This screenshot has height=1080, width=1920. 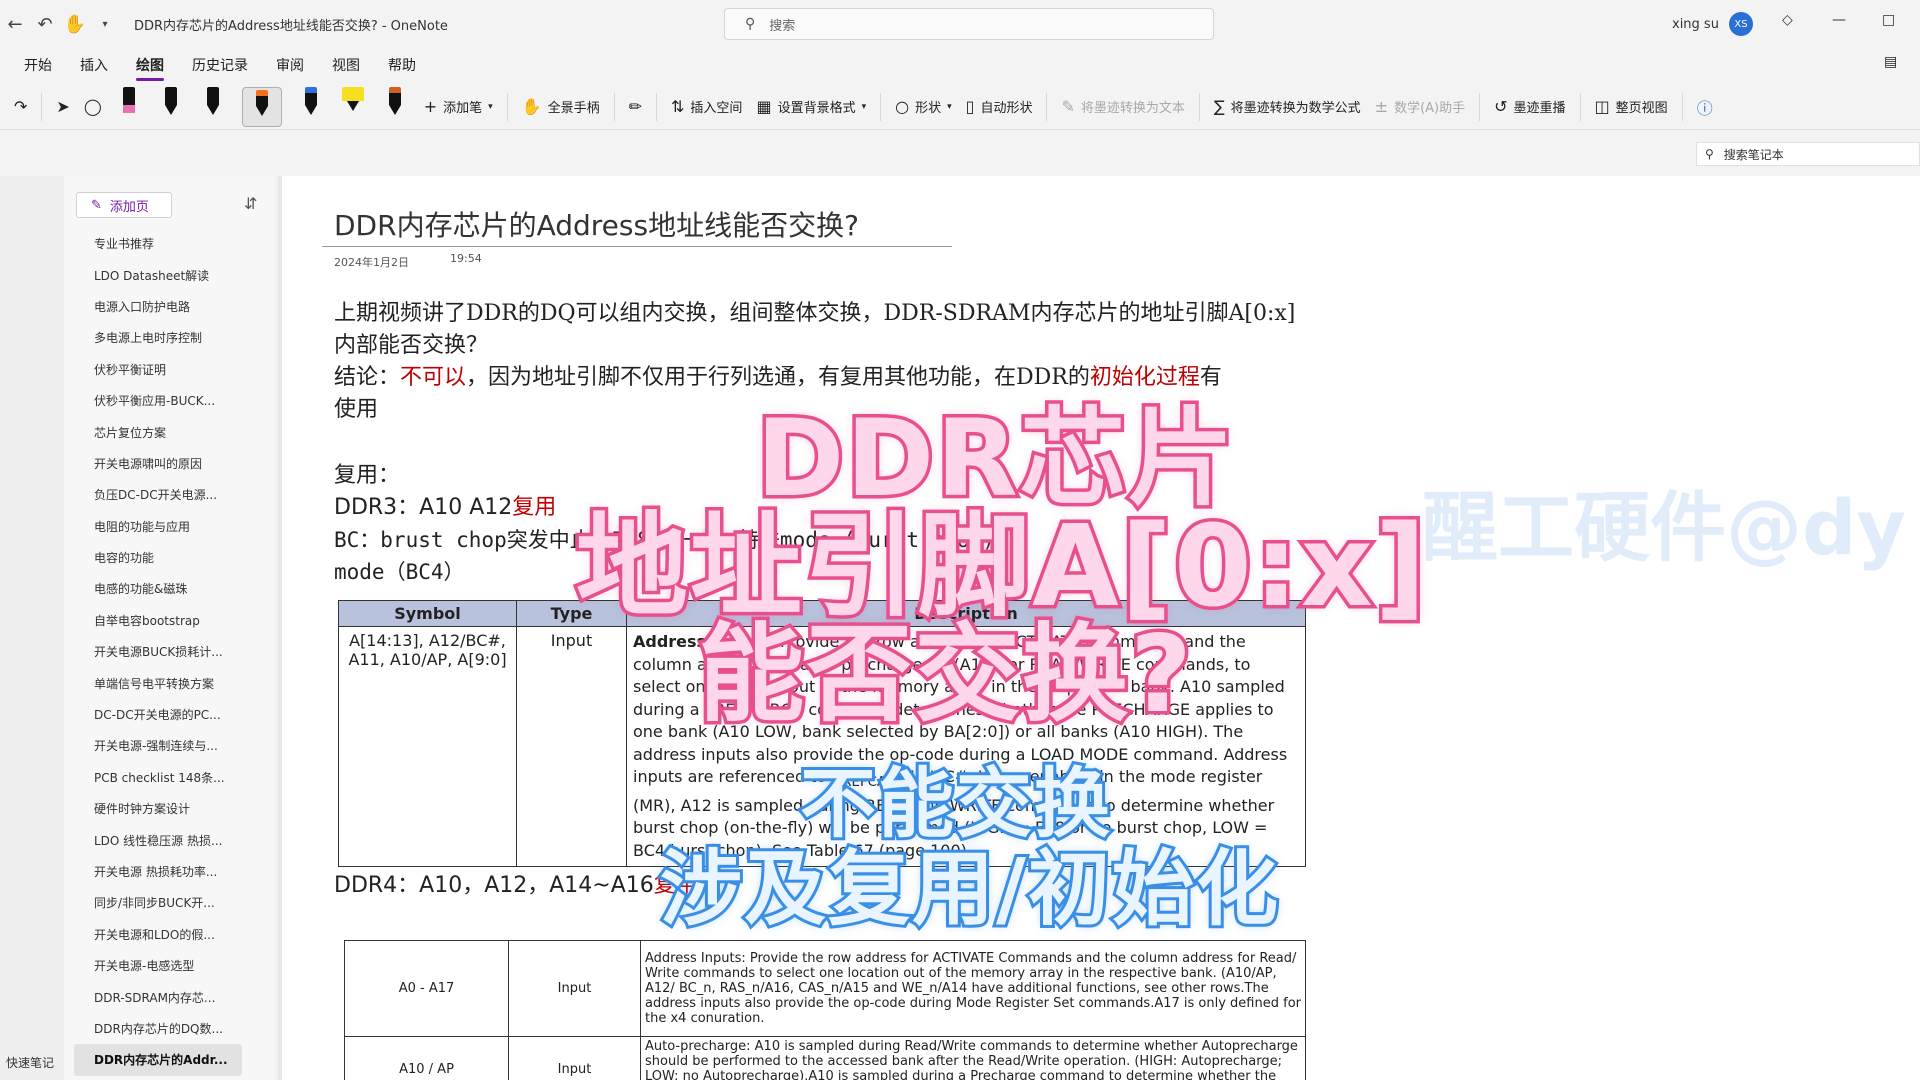 I want to click on back-icon: ←, so click(x=15, y=24).